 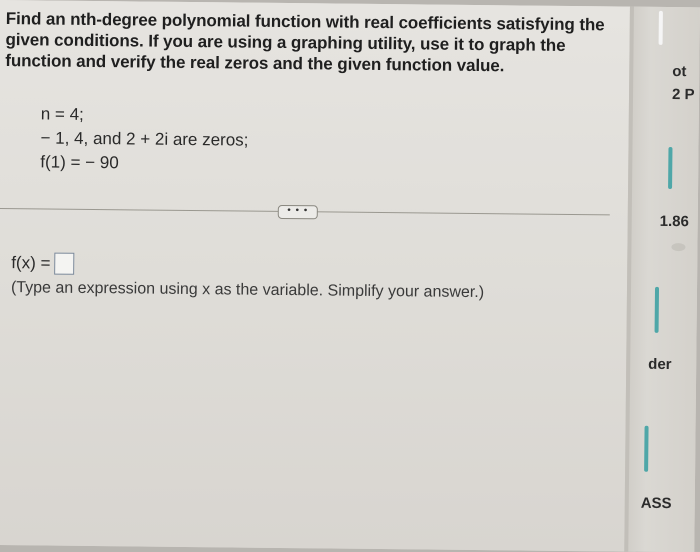 What do you see at coordinates (683, 95) in the screenshot?
I see `sidebar-text-2p: 2 P` at bounding box center [683, 95].